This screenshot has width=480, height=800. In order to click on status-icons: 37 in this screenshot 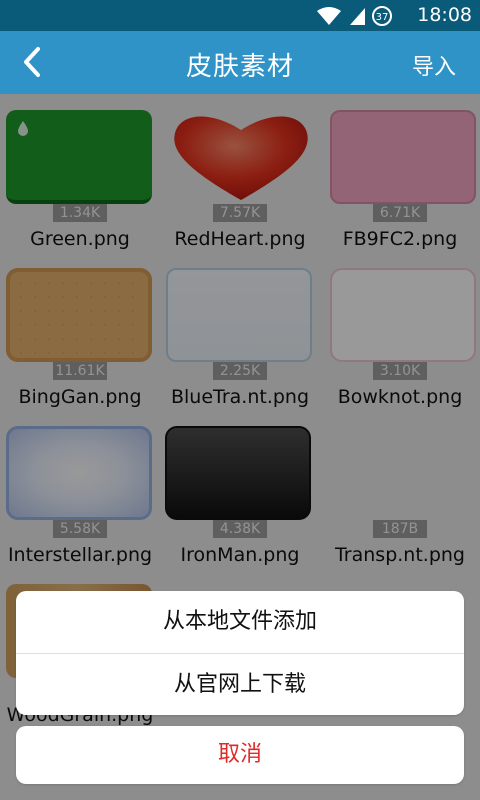, I will do `click(354, 16)`.